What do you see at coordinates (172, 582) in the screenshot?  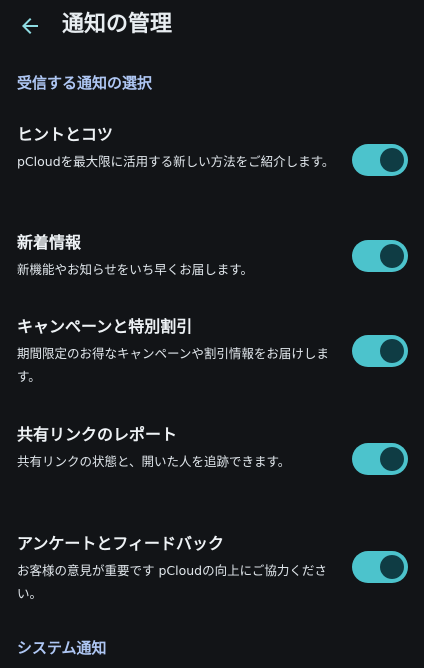 I see `setting-description: お客様の意見が重要です pCloudの向上にご協力ください。` at bounding box center [172, 582].